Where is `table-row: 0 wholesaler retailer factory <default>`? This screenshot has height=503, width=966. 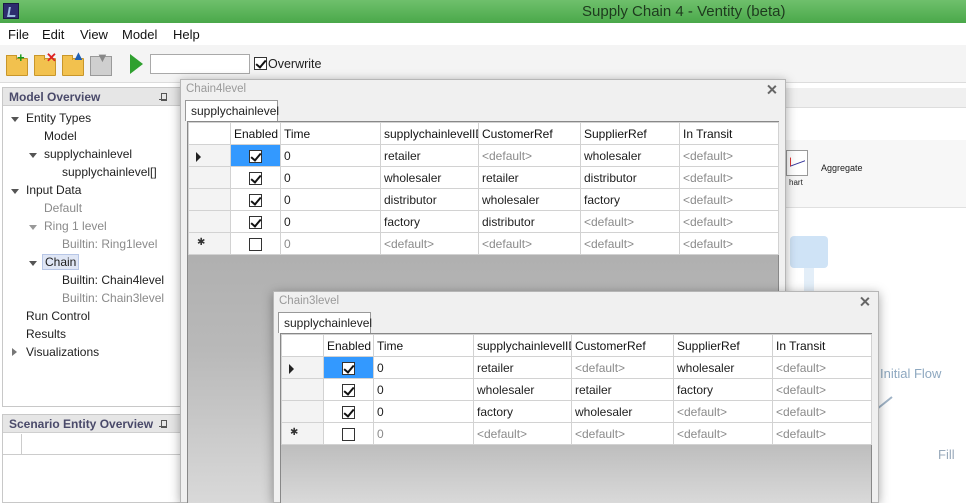 table-row: 0 wholesaler retailer factory <default> is located at coordinates (576, 389).